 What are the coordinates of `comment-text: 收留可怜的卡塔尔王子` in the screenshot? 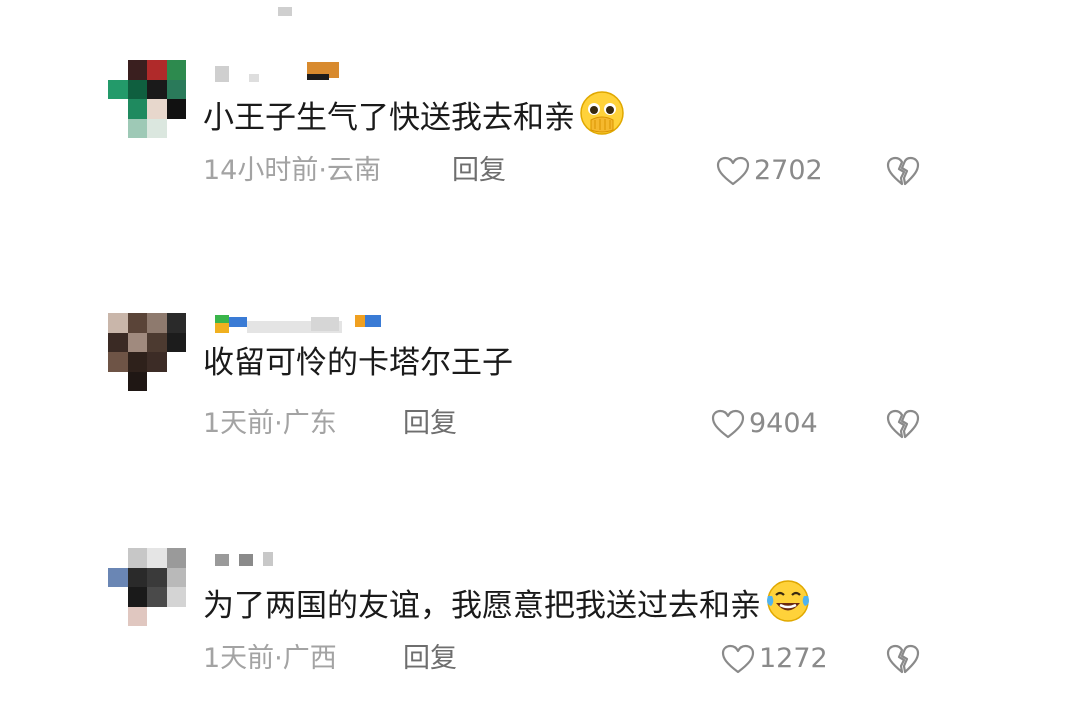 It's located at (358, 363).